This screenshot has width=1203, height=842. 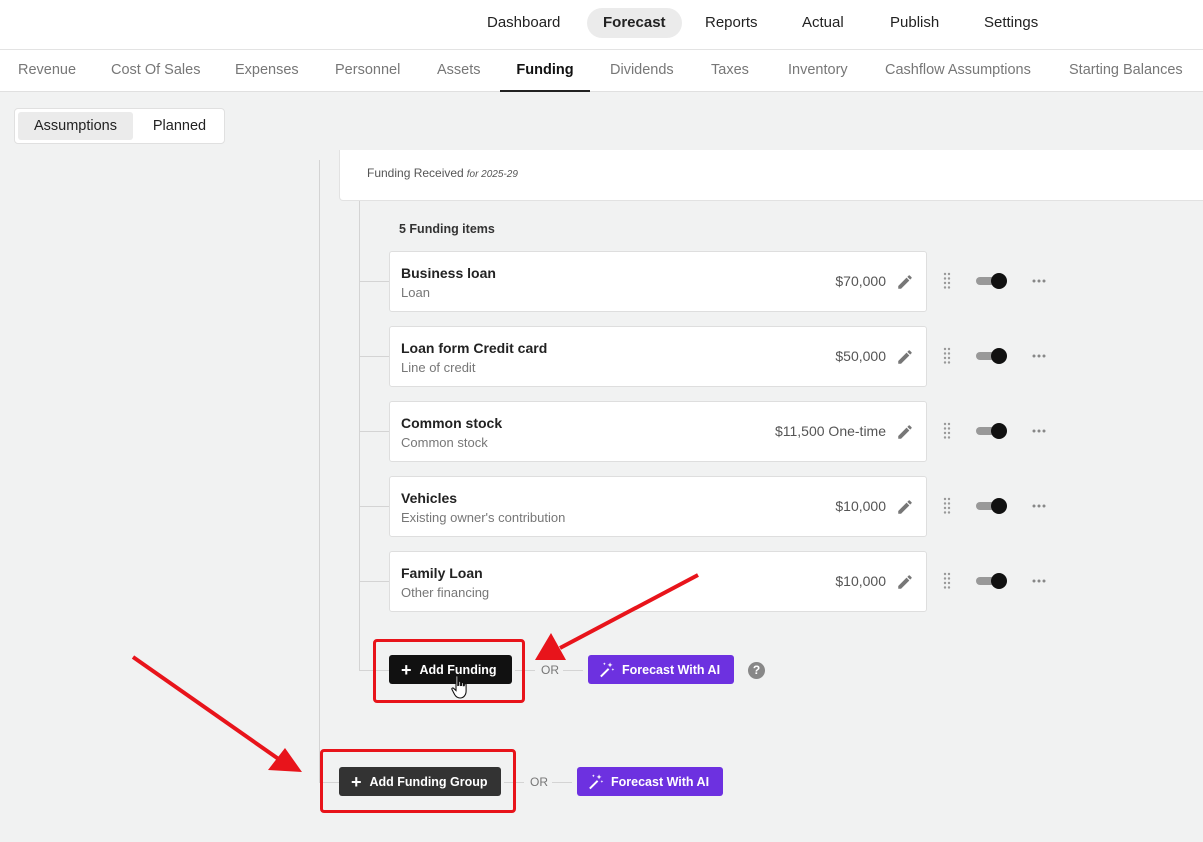 I want to click on nav-actual: Actual, so click(x=823, y=23).